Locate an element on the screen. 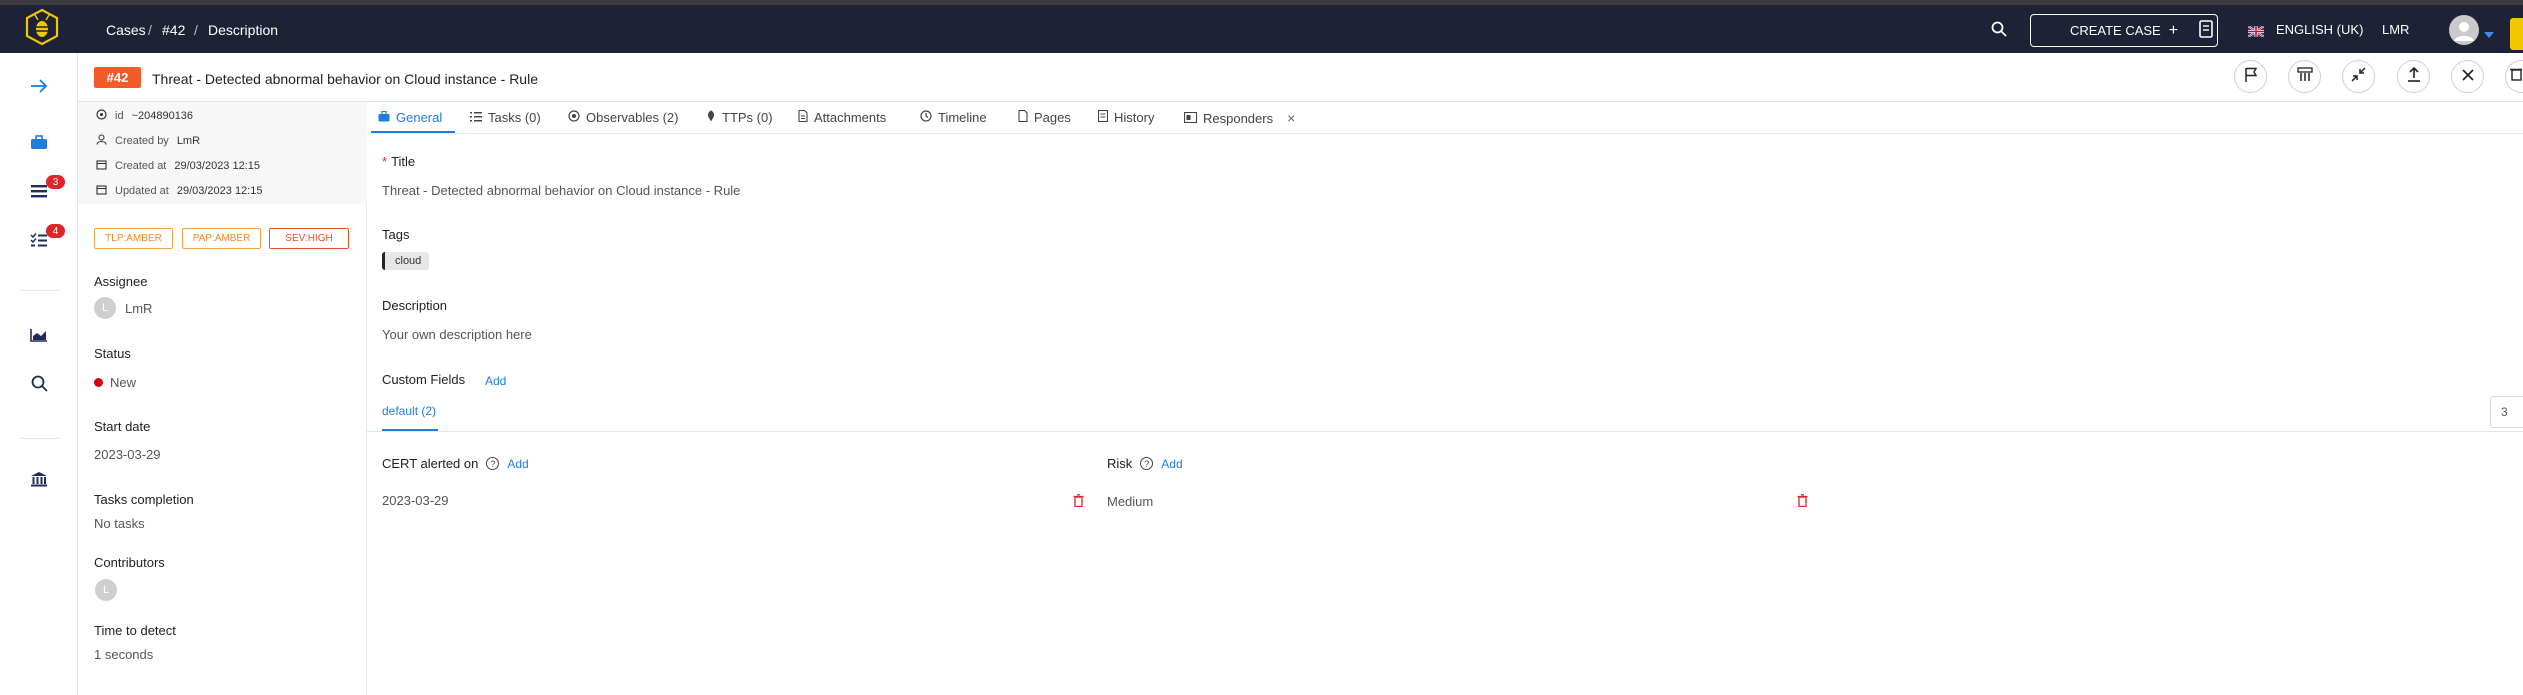  app-logo is located at coordinates (42, 27).